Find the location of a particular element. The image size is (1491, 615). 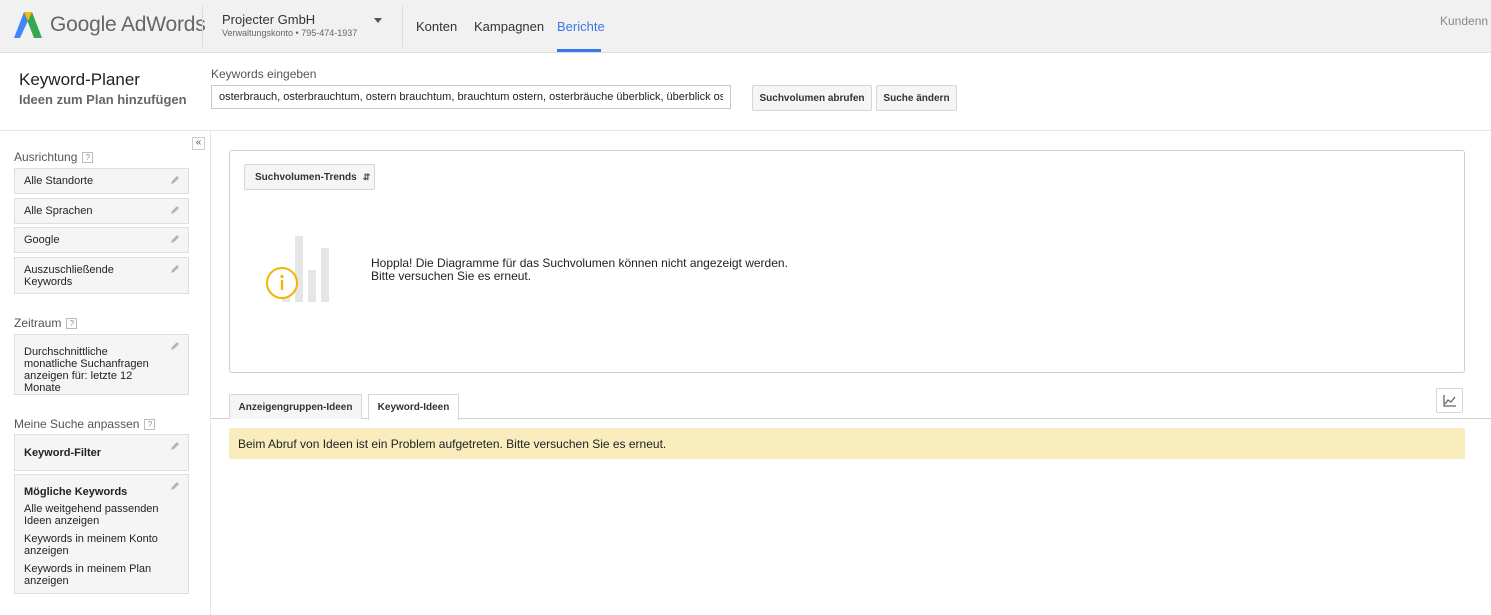

sidebar-item-label: Alle Sprachen is located at coordinates (58, 211).